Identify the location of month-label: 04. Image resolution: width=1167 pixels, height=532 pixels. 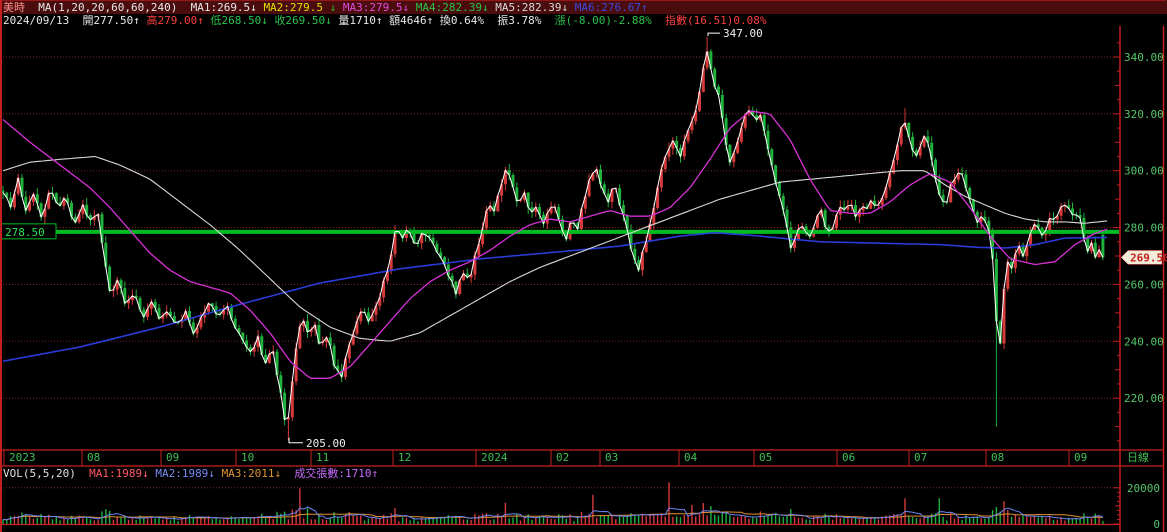
(691, 457).